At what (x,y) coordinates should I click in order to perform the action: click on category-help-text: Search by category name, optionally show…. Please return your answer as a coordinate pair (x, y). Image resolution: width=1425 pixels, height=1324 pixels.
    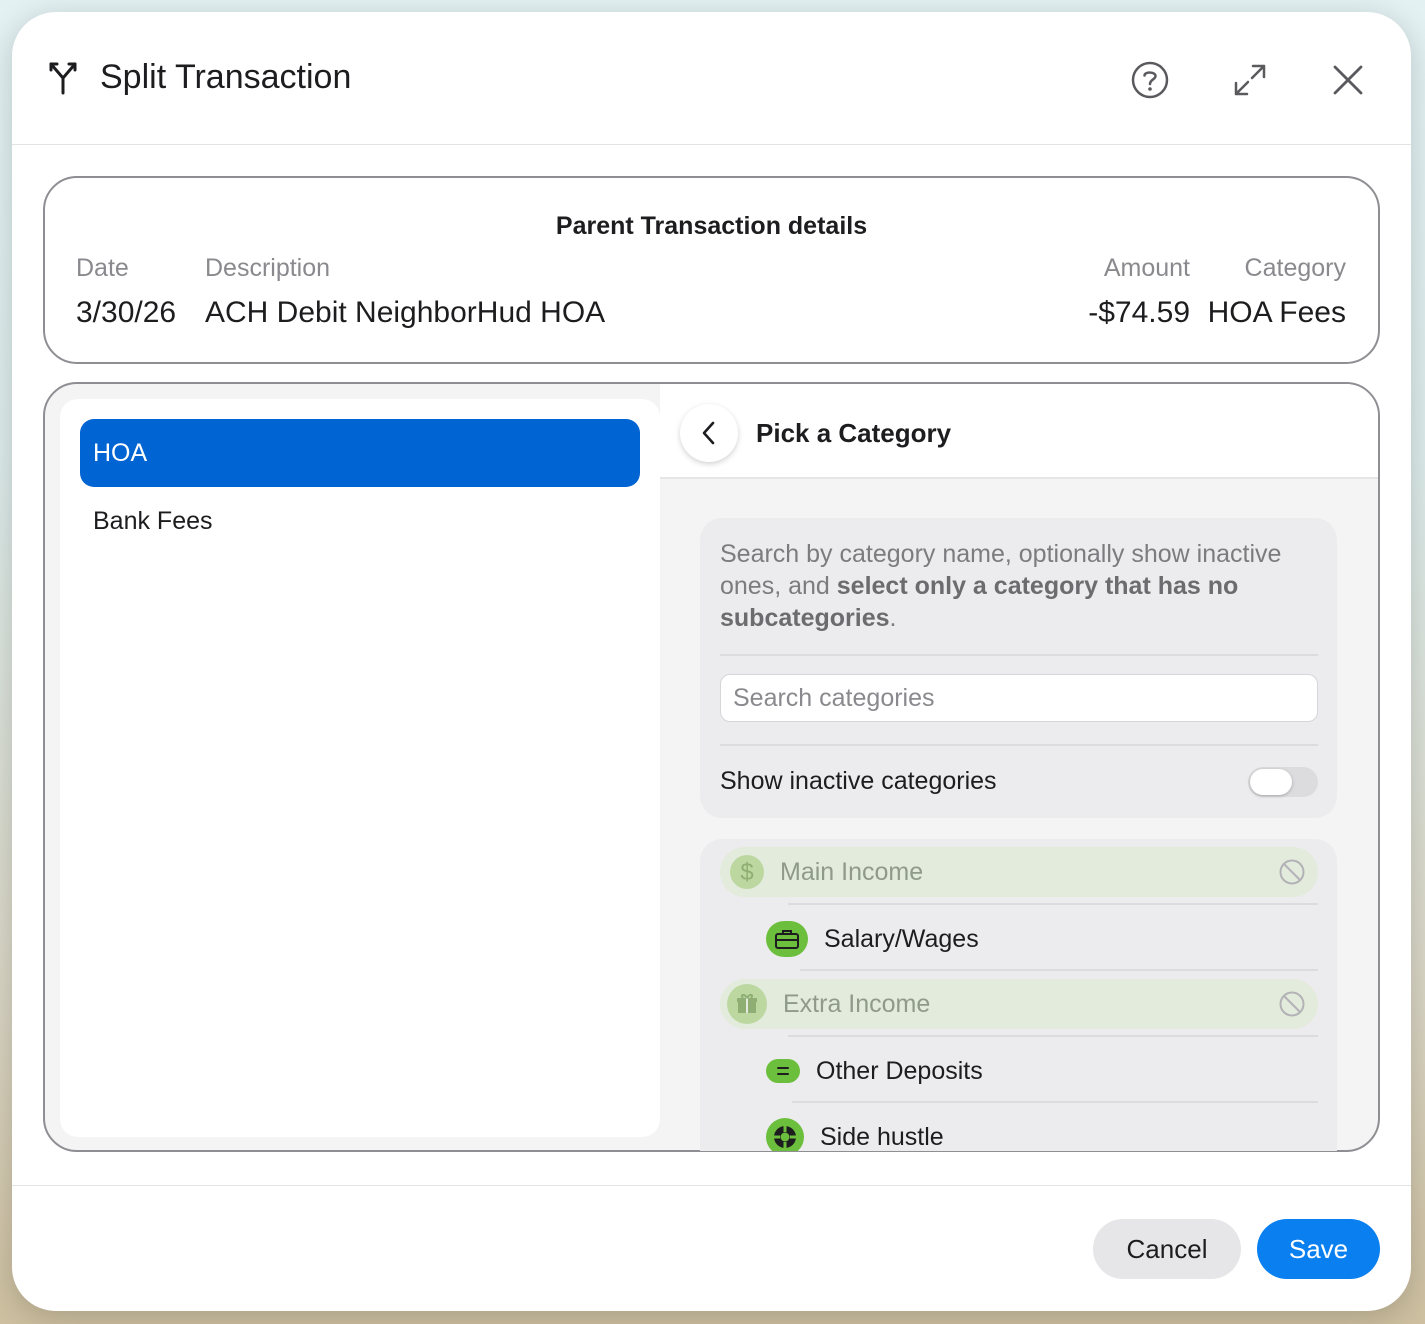
    Looking at the image, I should click on (1001, 586).